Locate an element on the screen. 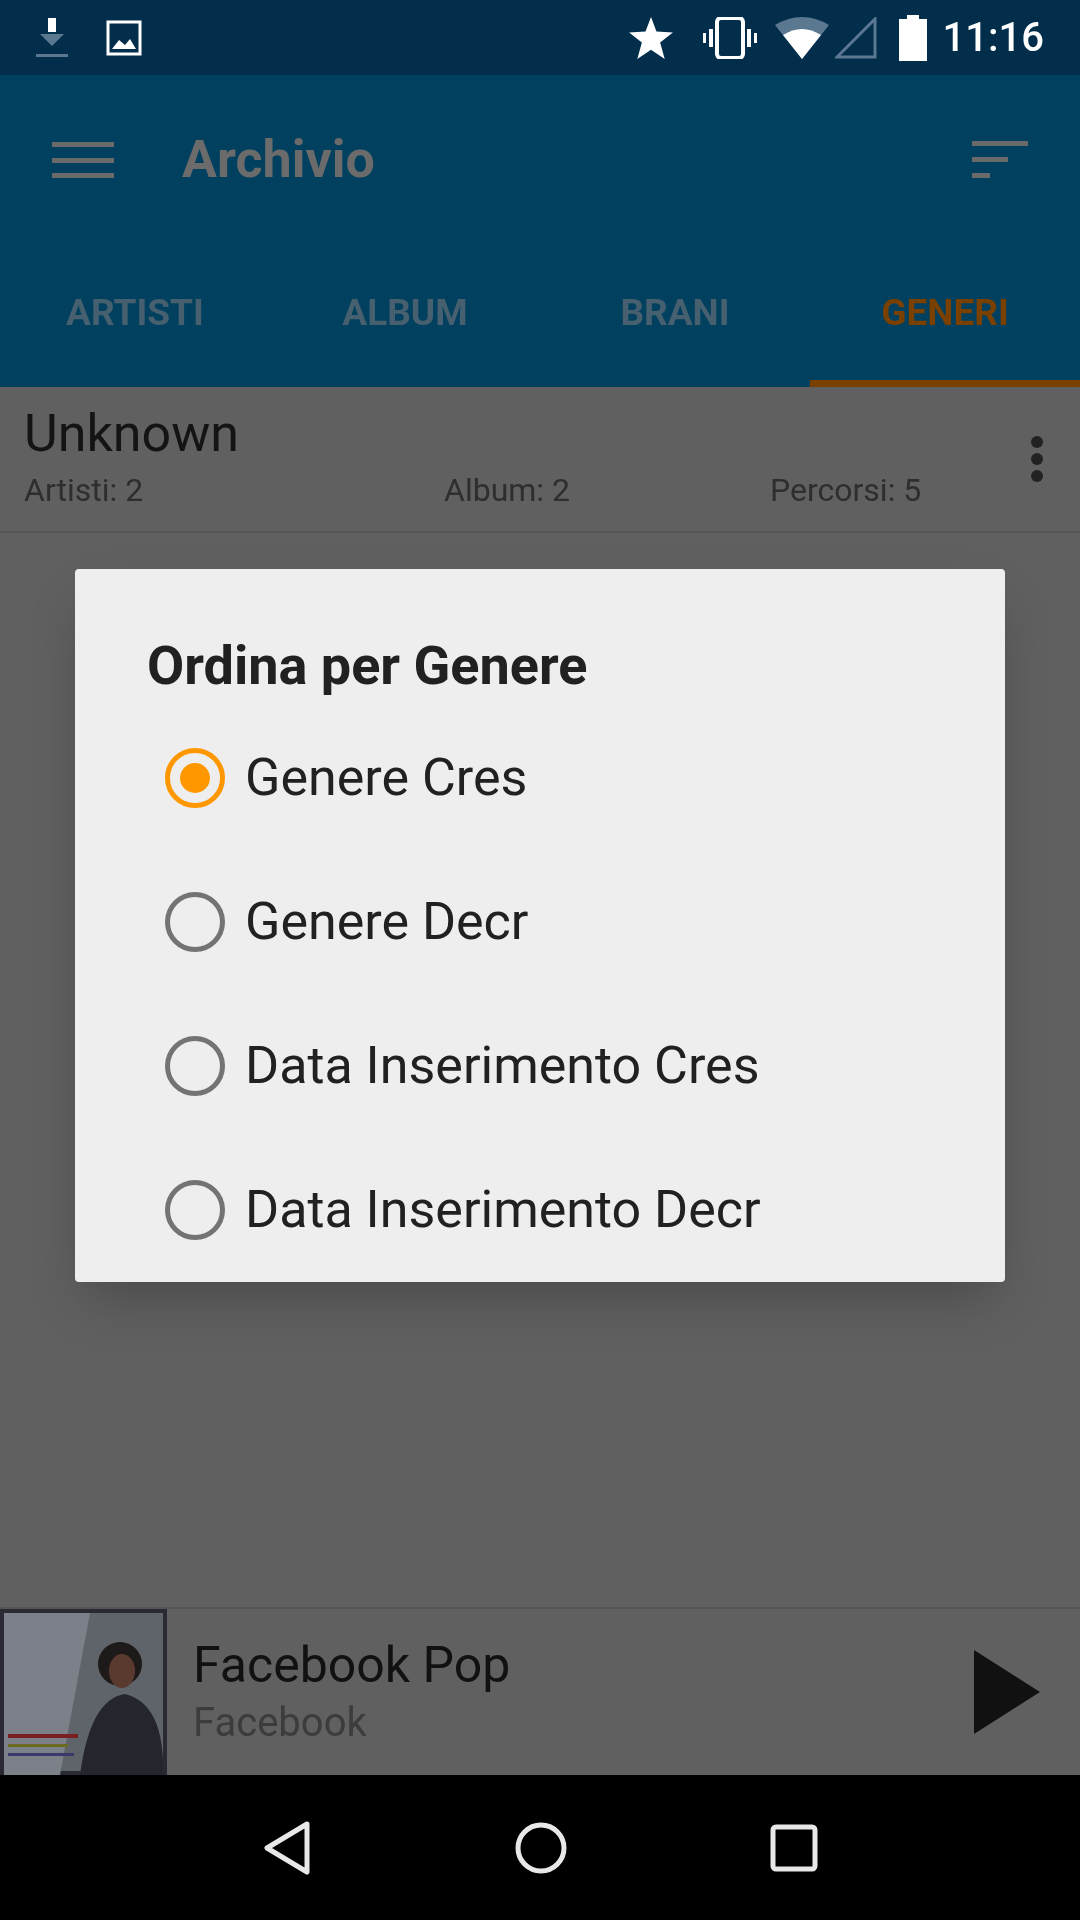 This screenshot has height=1920, width=1080. sort-option: Data Inserimento Decr is located at coordinates (540, 1210).